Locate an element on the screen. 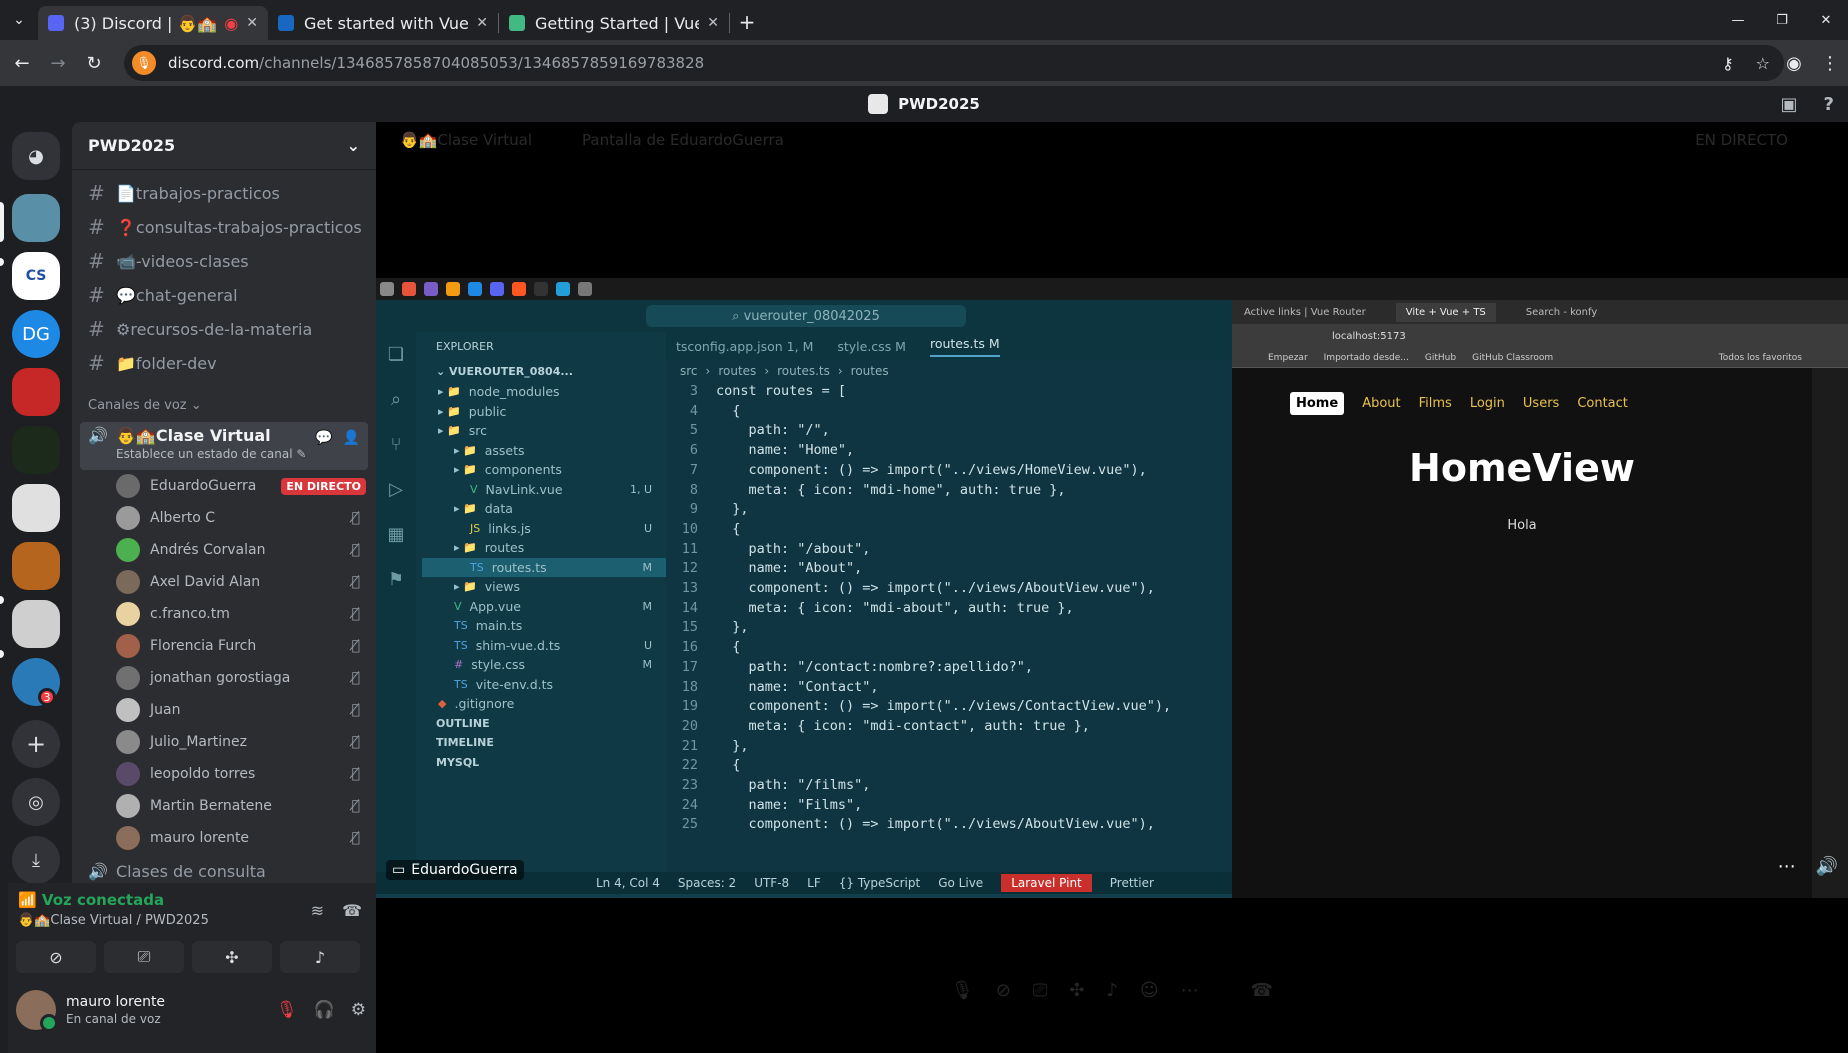 The height and width of the screenshot is (1053, 1848). server-icon-dg: DG is located at coordinates (36, 334).